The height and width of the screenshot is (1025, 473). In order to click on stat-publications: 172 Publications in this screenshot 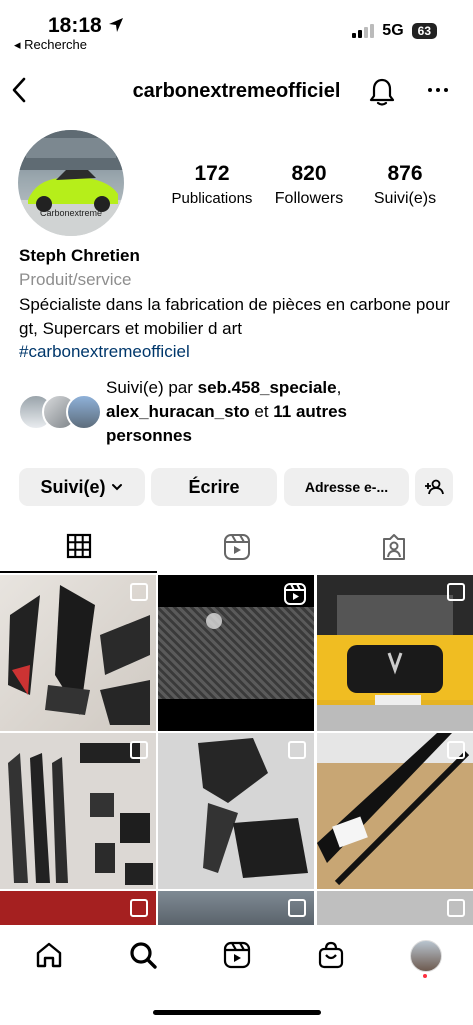, I will do `click(212, 184)`.